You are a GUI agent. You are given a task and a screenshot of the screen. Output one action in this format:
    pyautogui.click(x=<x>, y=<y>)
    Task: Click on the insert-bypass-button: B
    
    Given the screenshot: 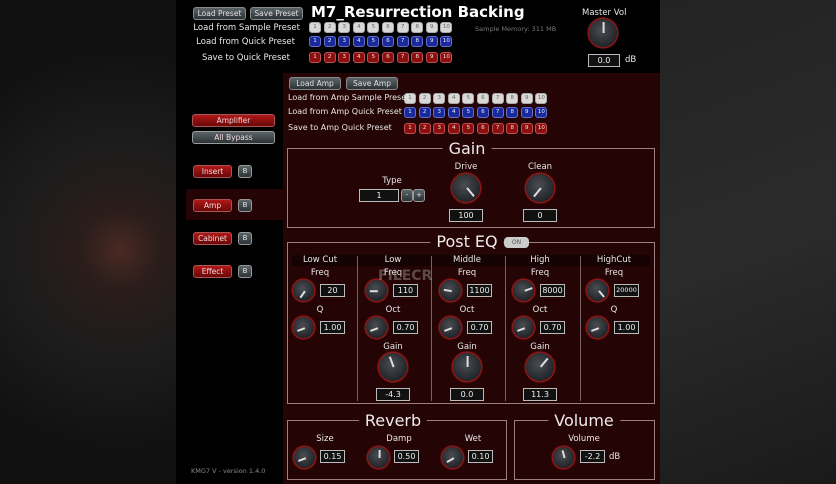 What is the action you would take?
    pyautogui.click(x=245, y=171)
    